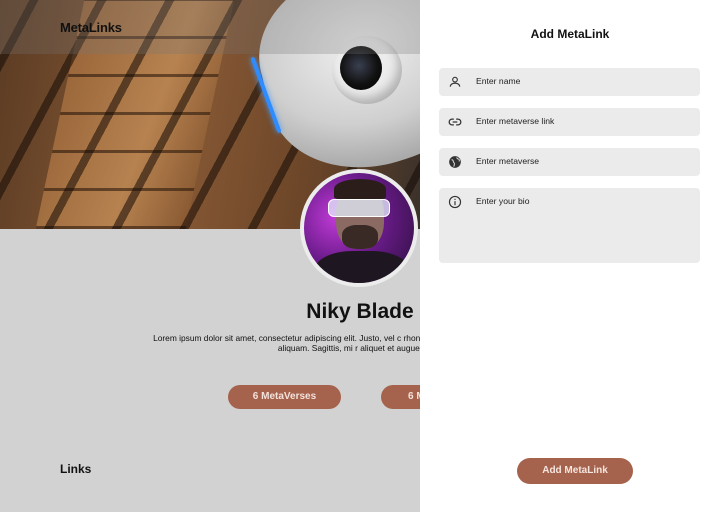 This screenshot has height=512, width=720. Describe the element at coordinates (569, 162) in the screenshot. I see `metaverse-field: Enter metaverse` at that location.